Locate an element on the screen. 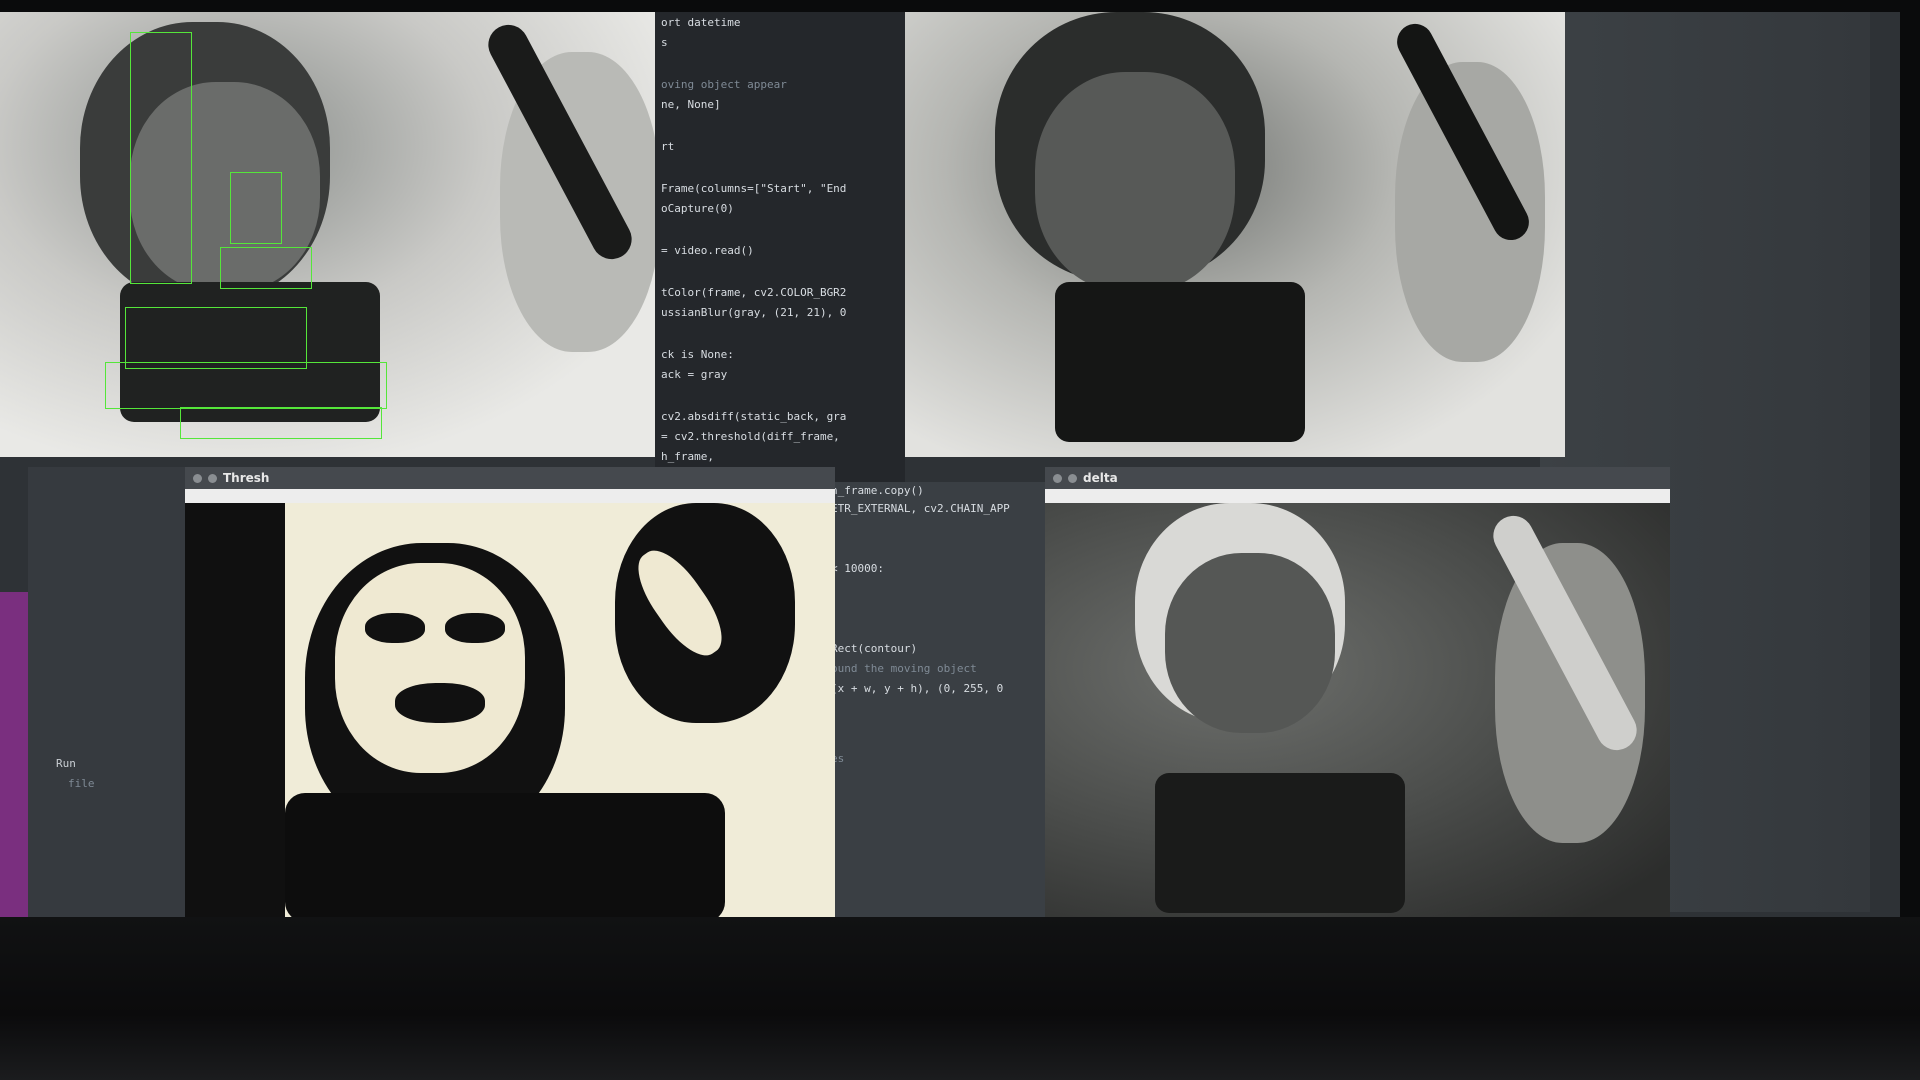  gray-frame-view is located at coordinates (1235, 234).